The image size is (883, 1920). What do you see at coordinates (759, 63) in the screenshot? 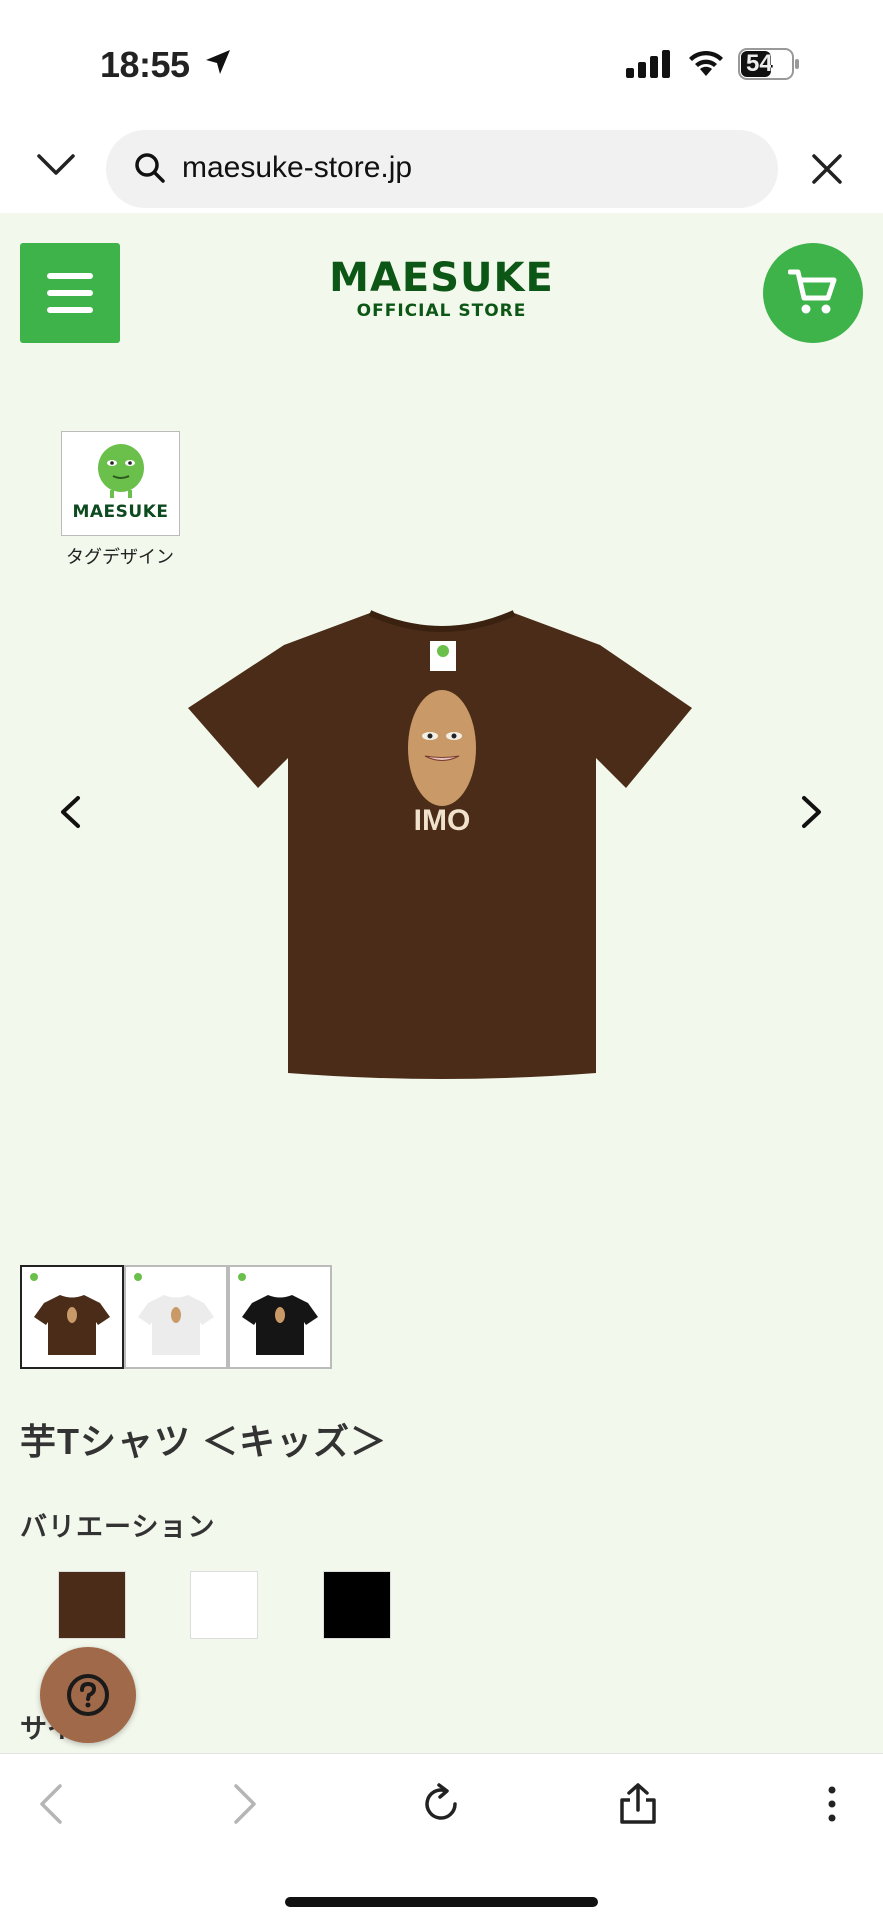
I see `battery-level: 54` at bounding box center [759, 63].